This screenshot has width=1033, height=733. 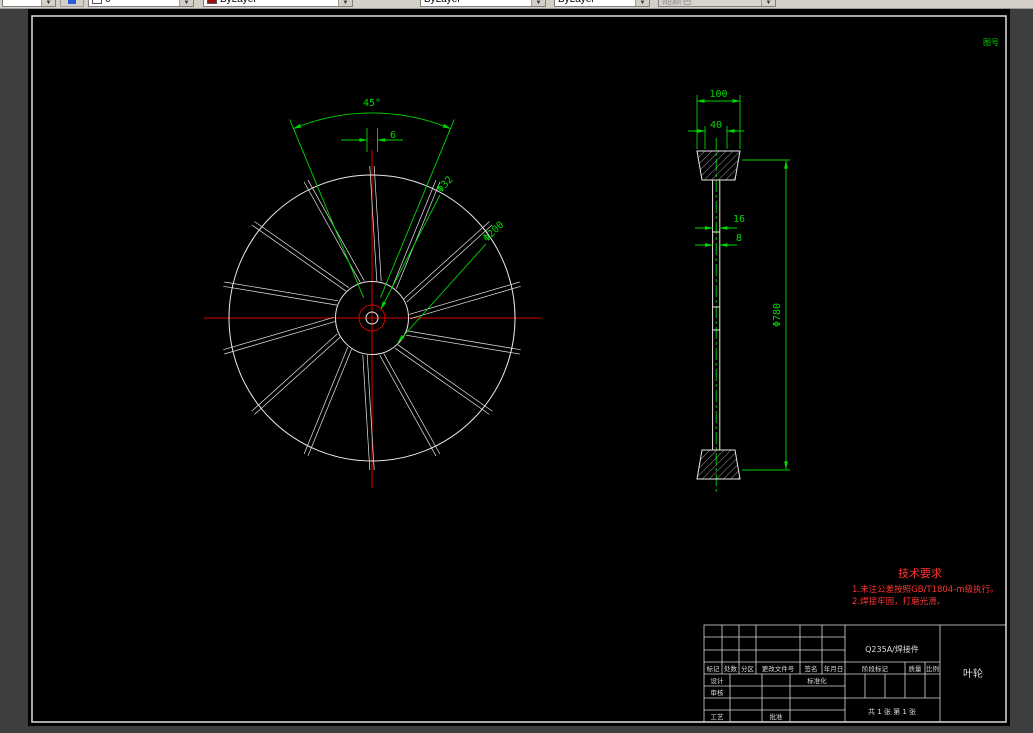 I want to click on color-combo: ByLayer ▼, so click(x=278, y=3).